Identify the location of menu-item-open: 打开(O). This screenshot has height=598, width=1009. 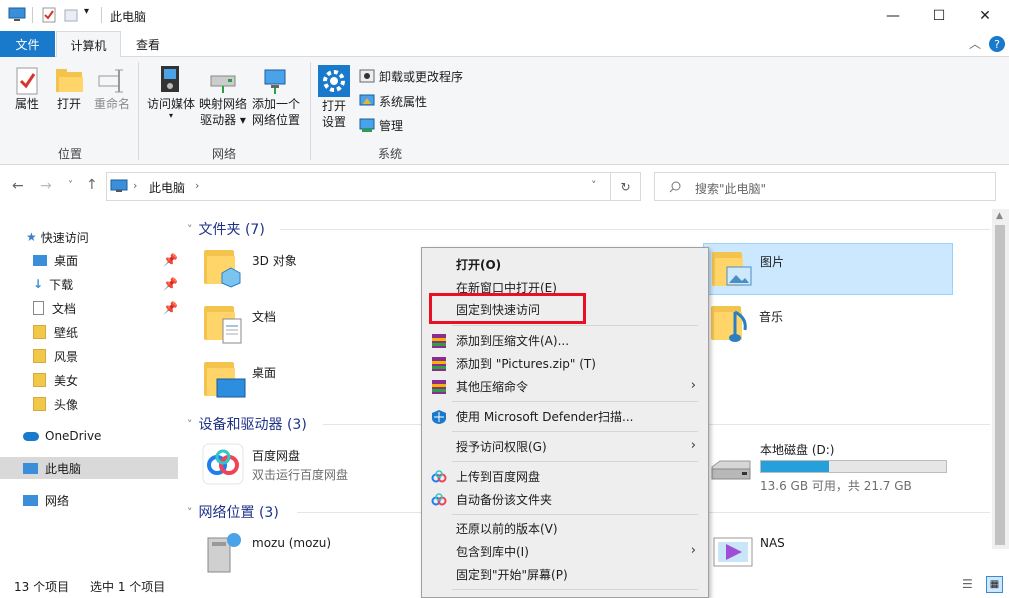
(565, 264).